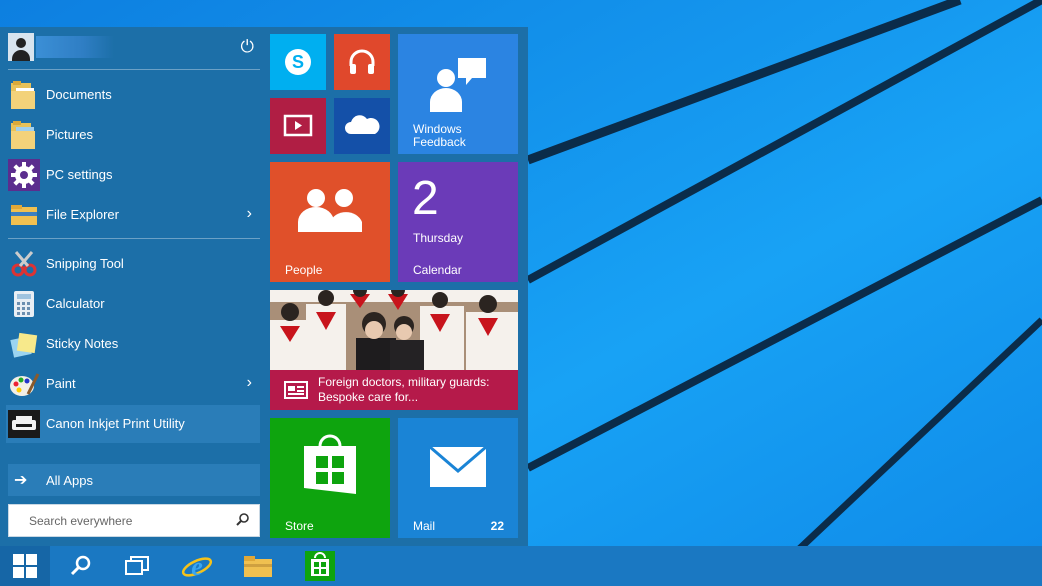  Describe the element at coordinates (299, 526) in the screenshot. I see `tile-label: Store` at that location.